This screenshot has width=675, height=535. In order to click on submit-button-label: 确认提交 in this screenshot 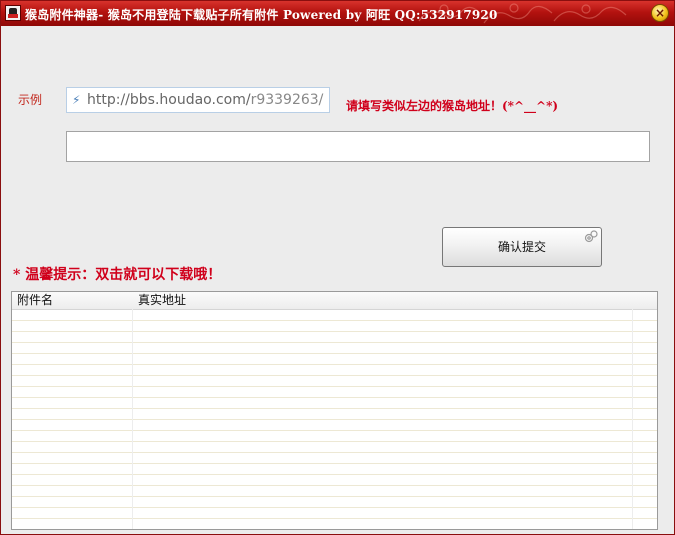, I will do `click(521, 247)`.